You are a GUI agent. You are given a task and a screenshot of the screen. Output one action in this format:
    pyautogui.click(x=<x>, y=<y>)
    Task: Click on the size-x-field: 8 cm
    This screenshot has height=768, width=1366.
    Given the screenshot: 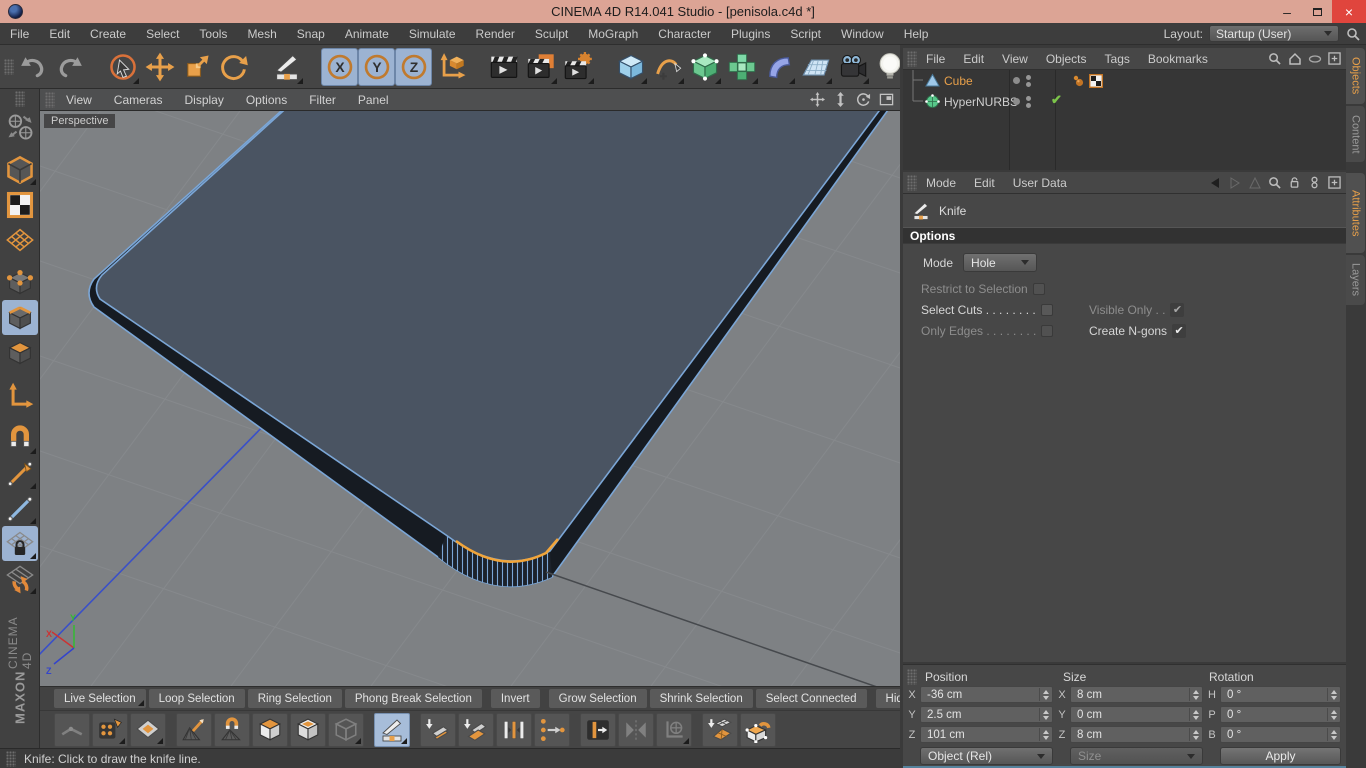 What is the action you would take?
    pyautogui.click(x=1136, y=694)
    